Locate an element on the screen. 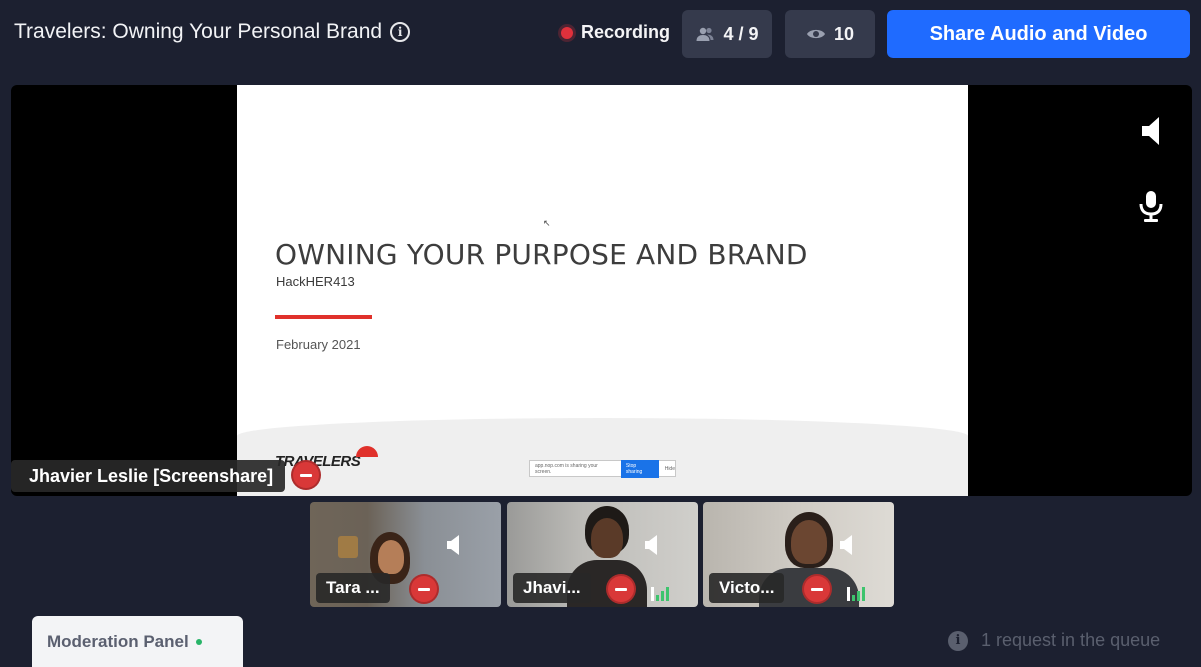 The height and width of the screenshot is (667, 1201). users-icon is located at coordinates (705, 34).